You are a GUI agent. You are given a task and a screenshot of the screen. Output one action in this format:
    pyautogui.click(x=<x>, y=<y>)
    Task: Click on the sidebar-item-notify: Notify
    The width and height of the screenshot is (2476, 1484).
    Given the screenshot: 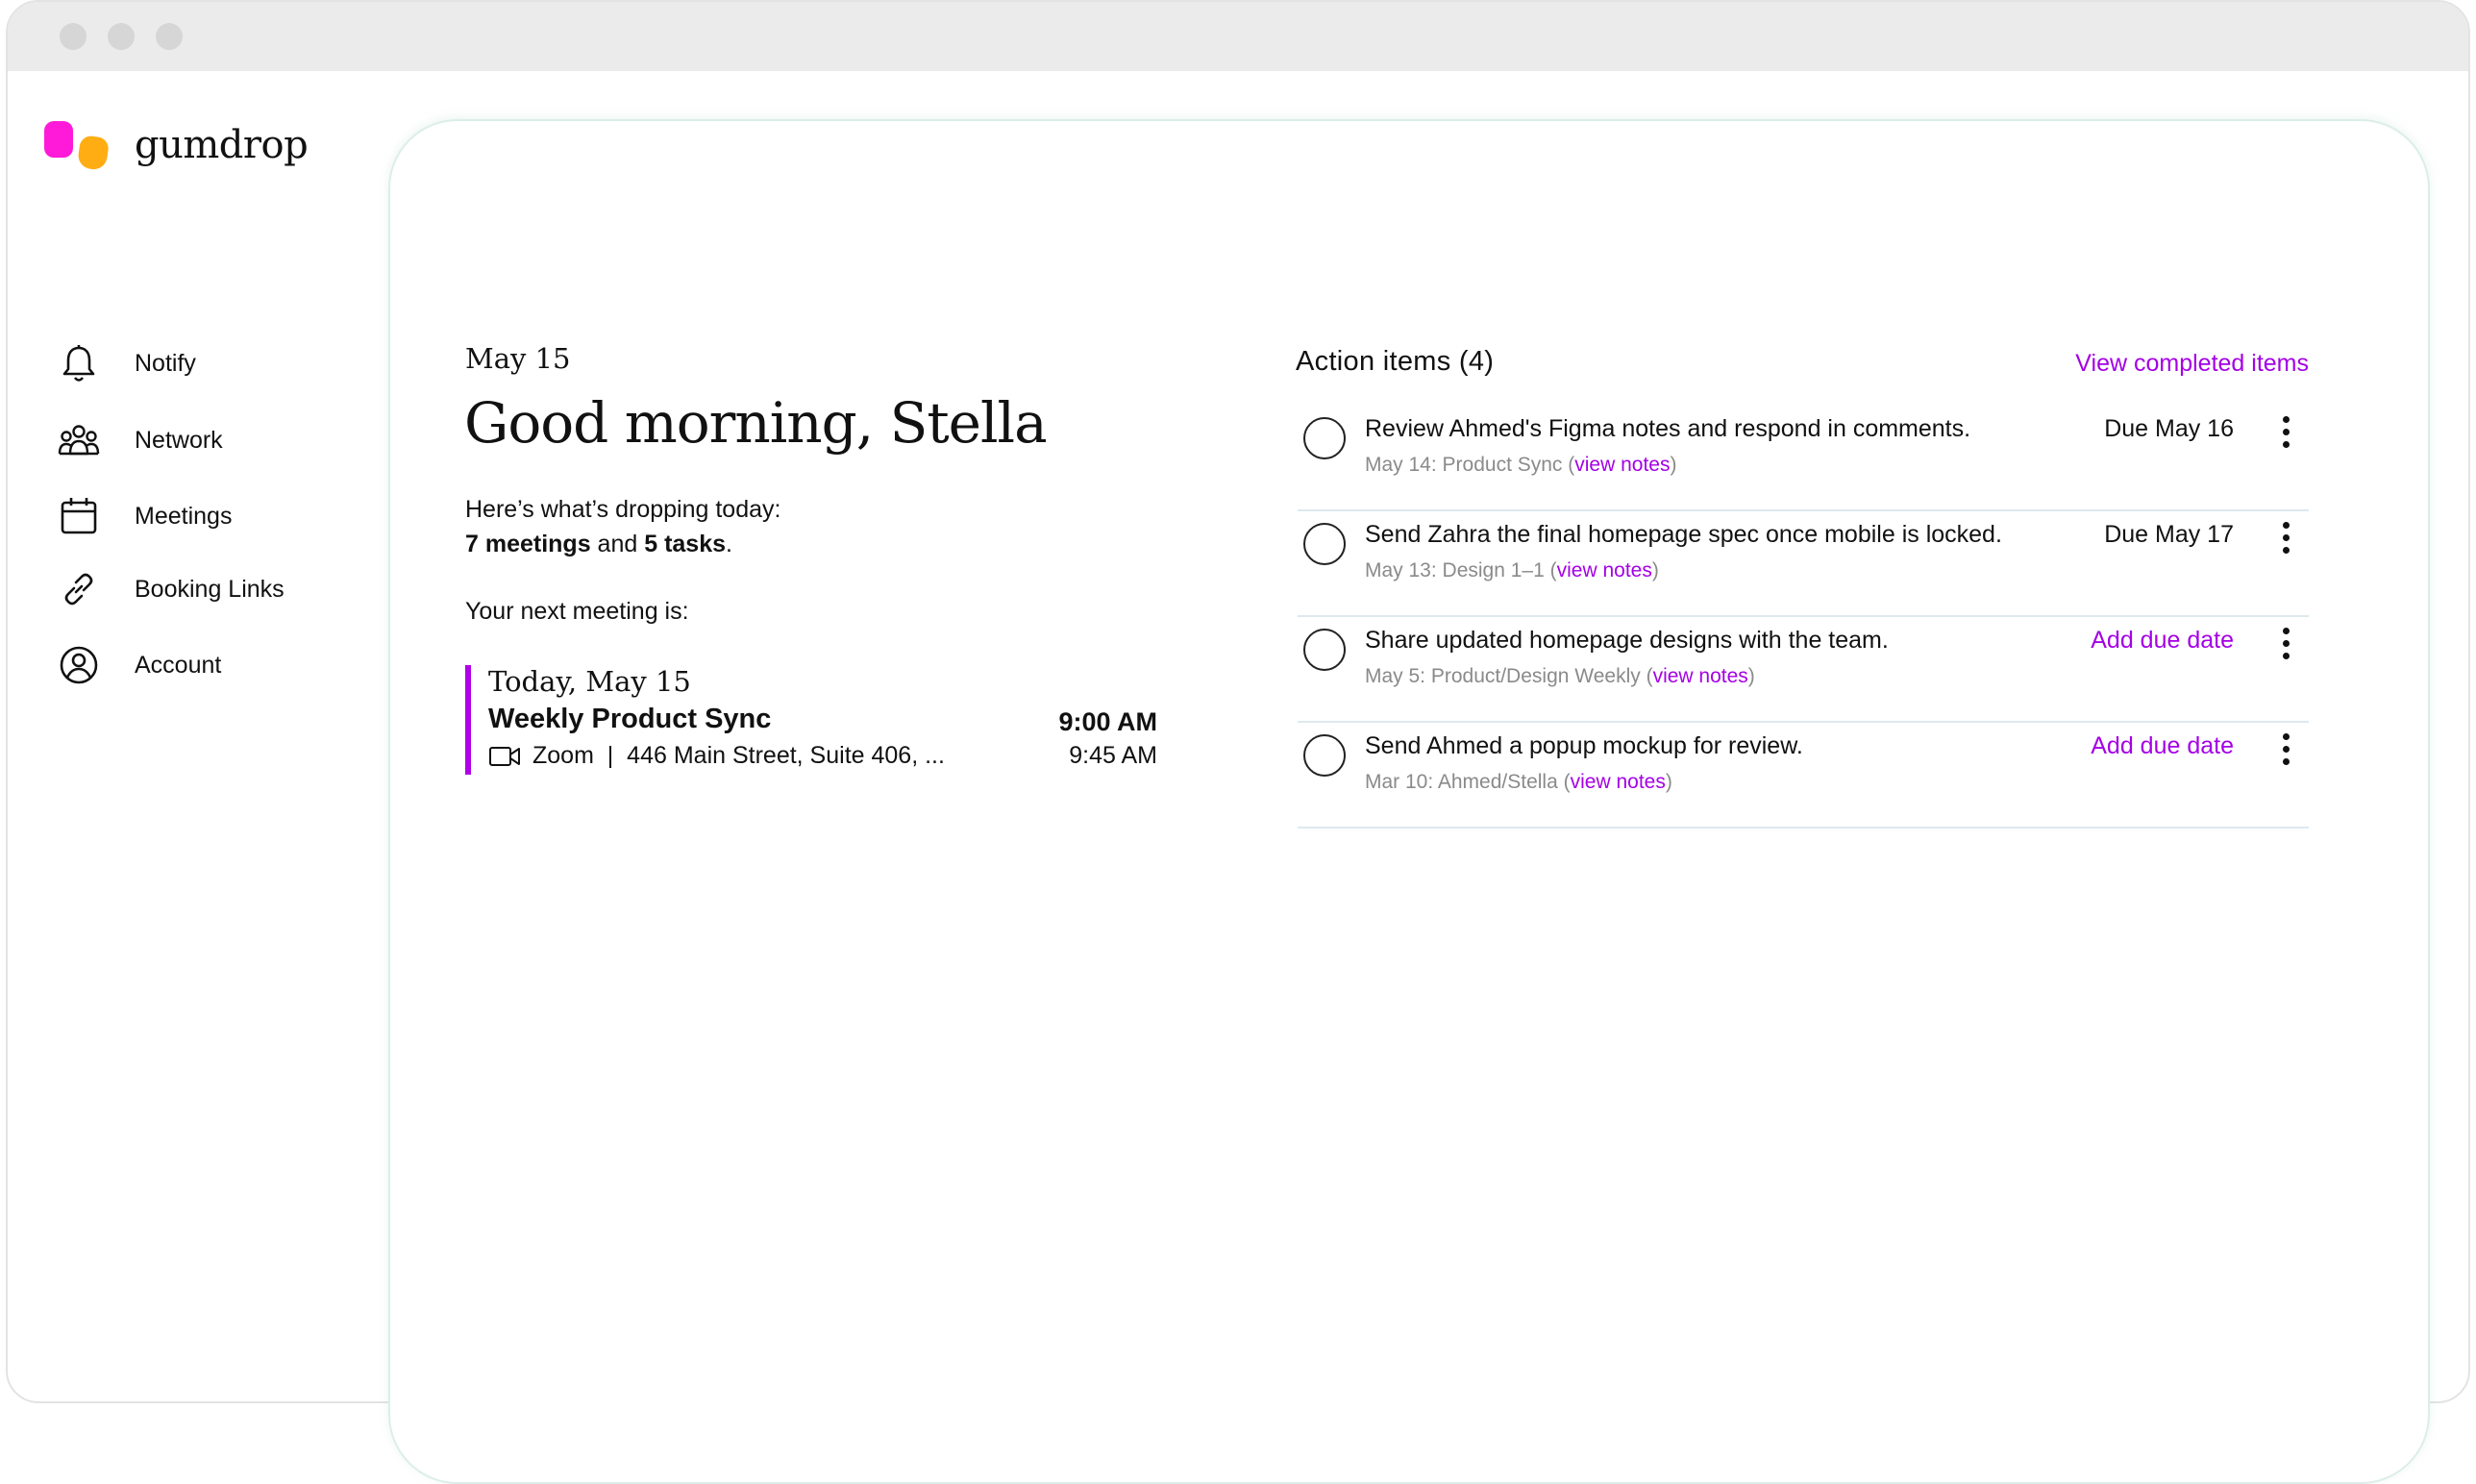 What is the action you would take?
    pyautogui.click(x=202, y=363)
    